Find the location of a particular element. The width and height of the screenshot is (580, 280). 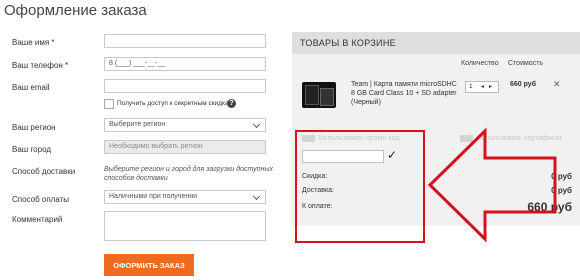

region-label: Ваш регион is located at coordinates (34, 127).